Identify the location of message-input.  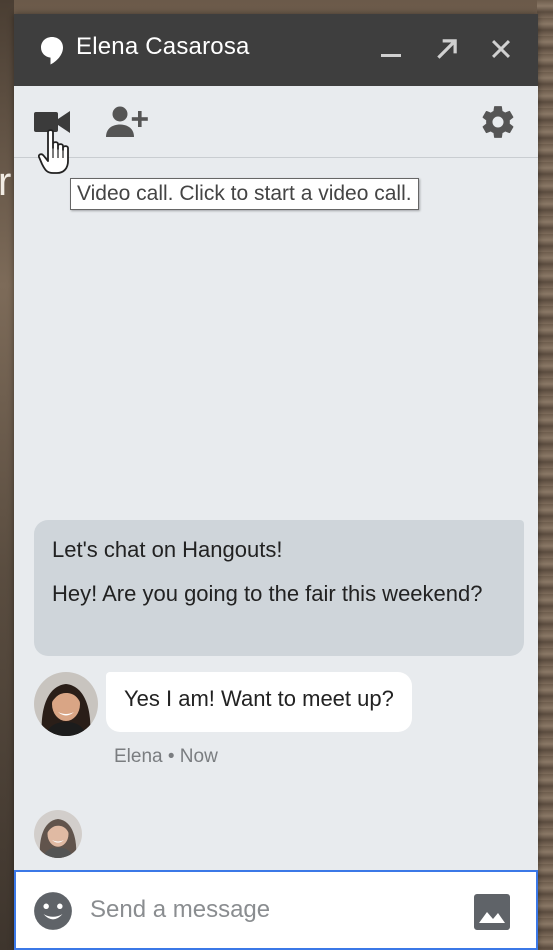
(270, 910).